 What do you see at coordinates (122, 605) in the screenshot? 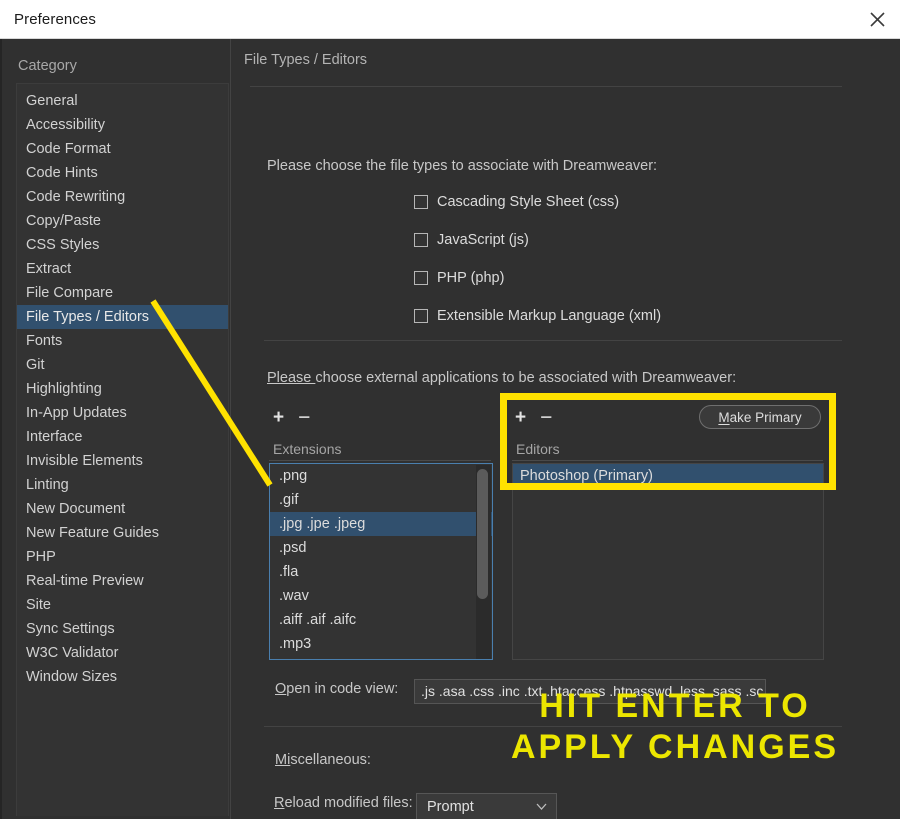
I see `sidebar-item-site: Site` at bounding box center [122, 605].